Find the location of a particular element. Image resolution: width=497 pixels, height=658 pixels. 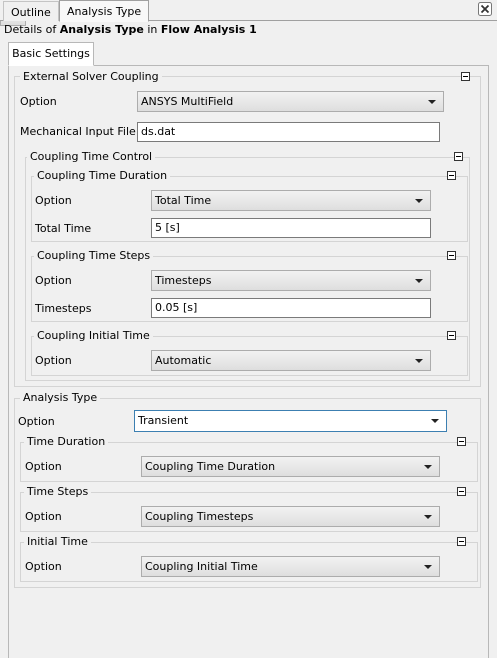

select-value: Coupling Time Duration is located at coordinates (210, 466).